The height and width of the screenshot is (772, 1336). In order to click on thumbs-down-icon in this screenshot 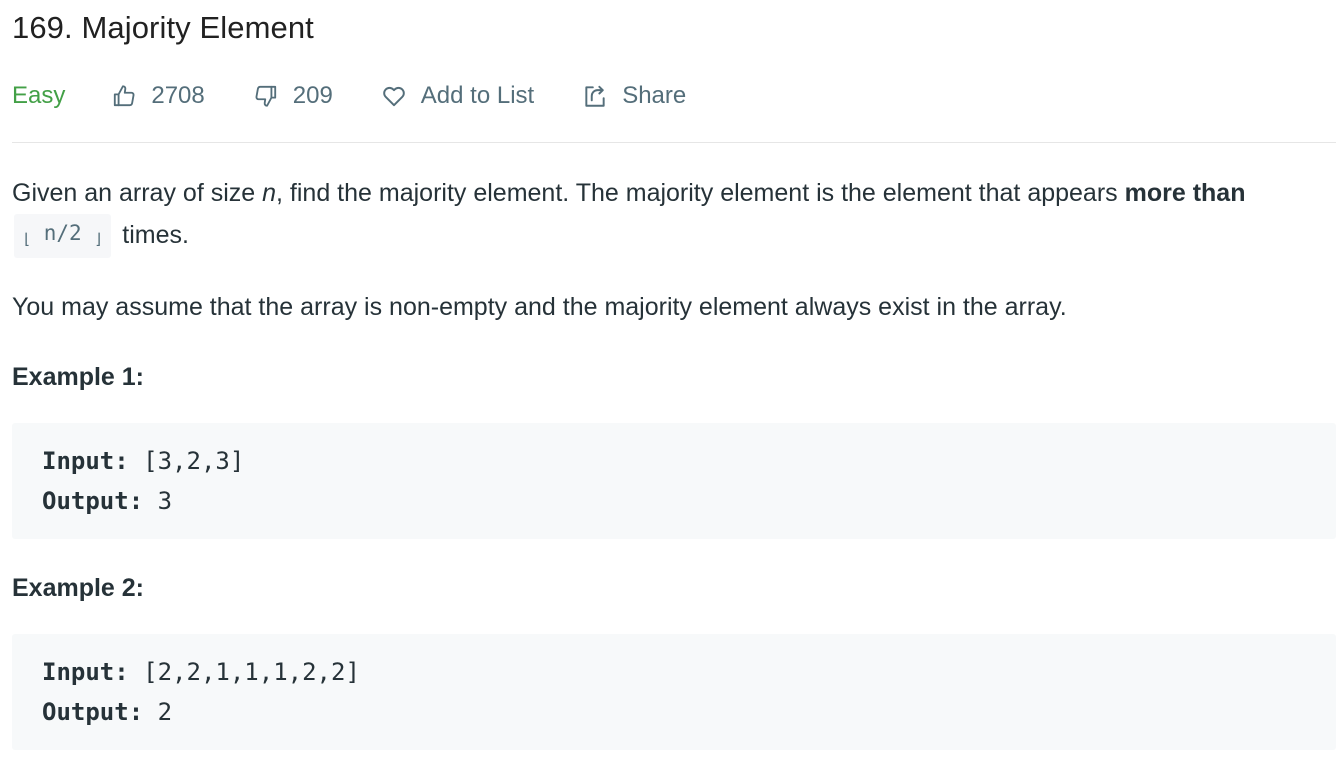, I will do `click(266, 96)`.